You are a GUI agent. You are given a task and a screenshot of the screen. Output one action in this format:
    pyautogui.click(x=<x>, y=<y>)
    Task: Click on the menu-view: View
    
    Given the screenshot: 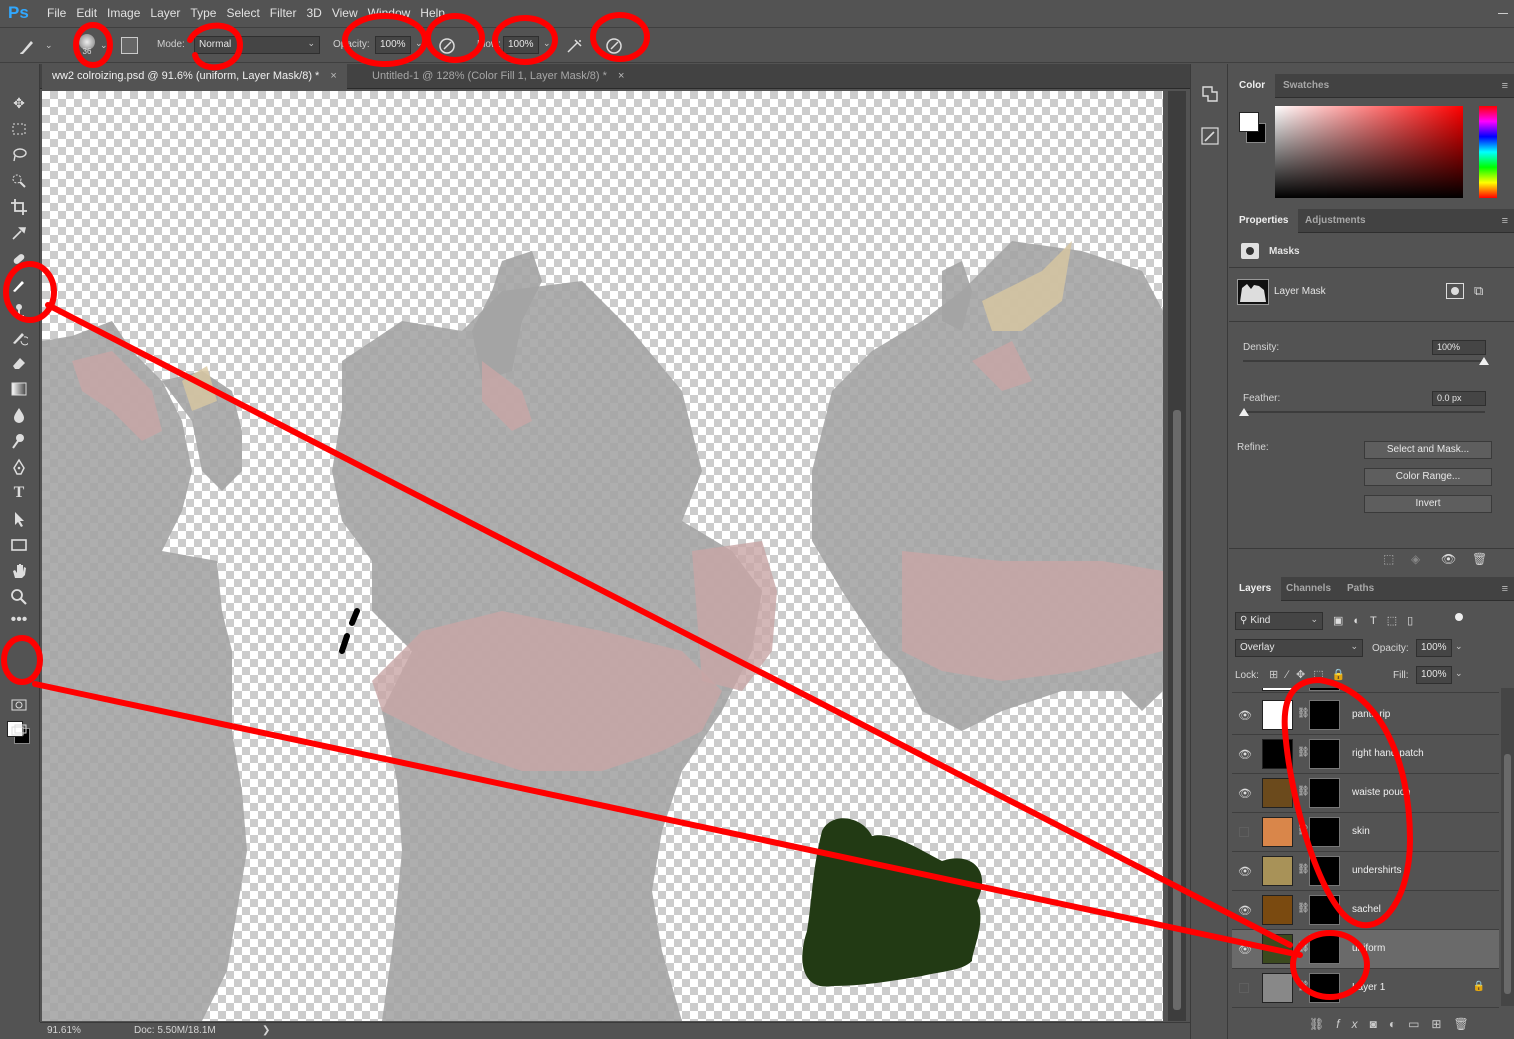 What is the action you would take?
    pyautogui.click(x=349, y=13)
    